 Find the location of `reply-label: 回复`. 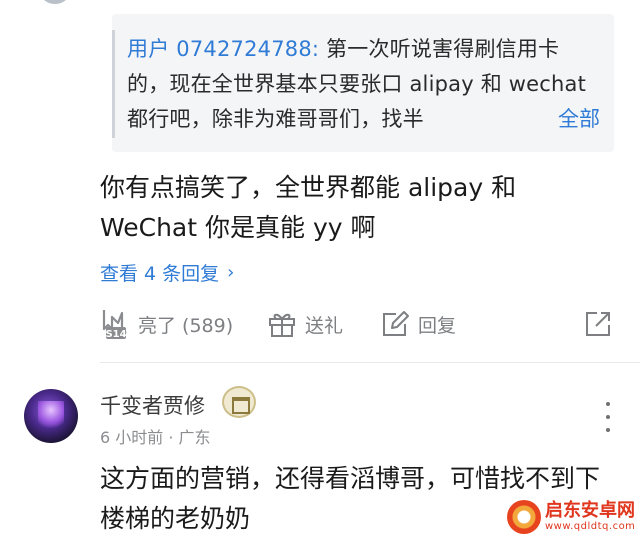

reply-label: 回复 is located at coordinates (437, 325).